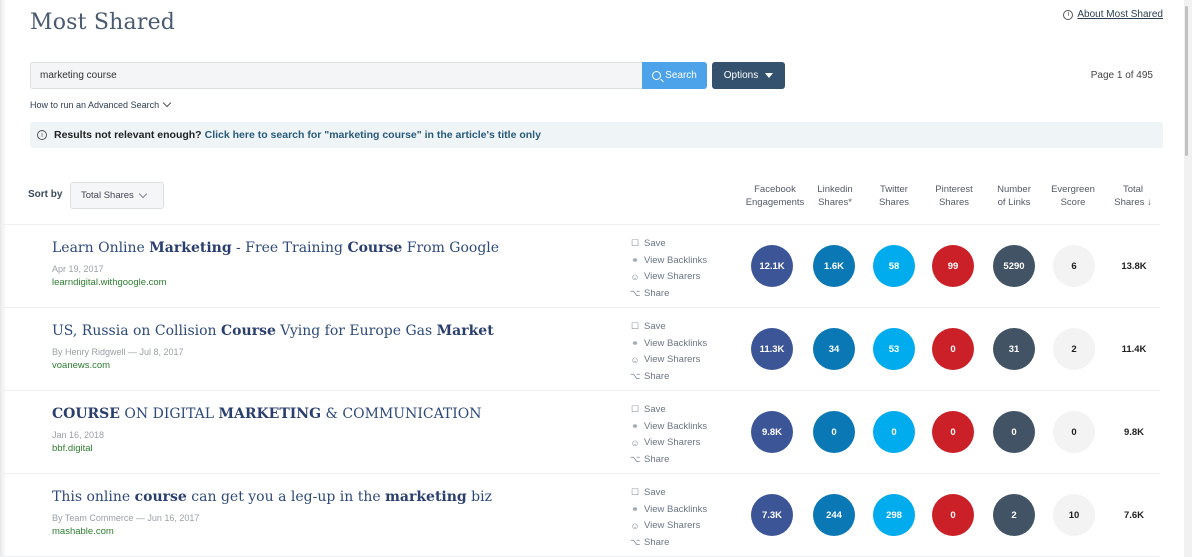 The image size is (1192, 557). I want to click on evergreen-count-badge: 2, so click(1074, 349).